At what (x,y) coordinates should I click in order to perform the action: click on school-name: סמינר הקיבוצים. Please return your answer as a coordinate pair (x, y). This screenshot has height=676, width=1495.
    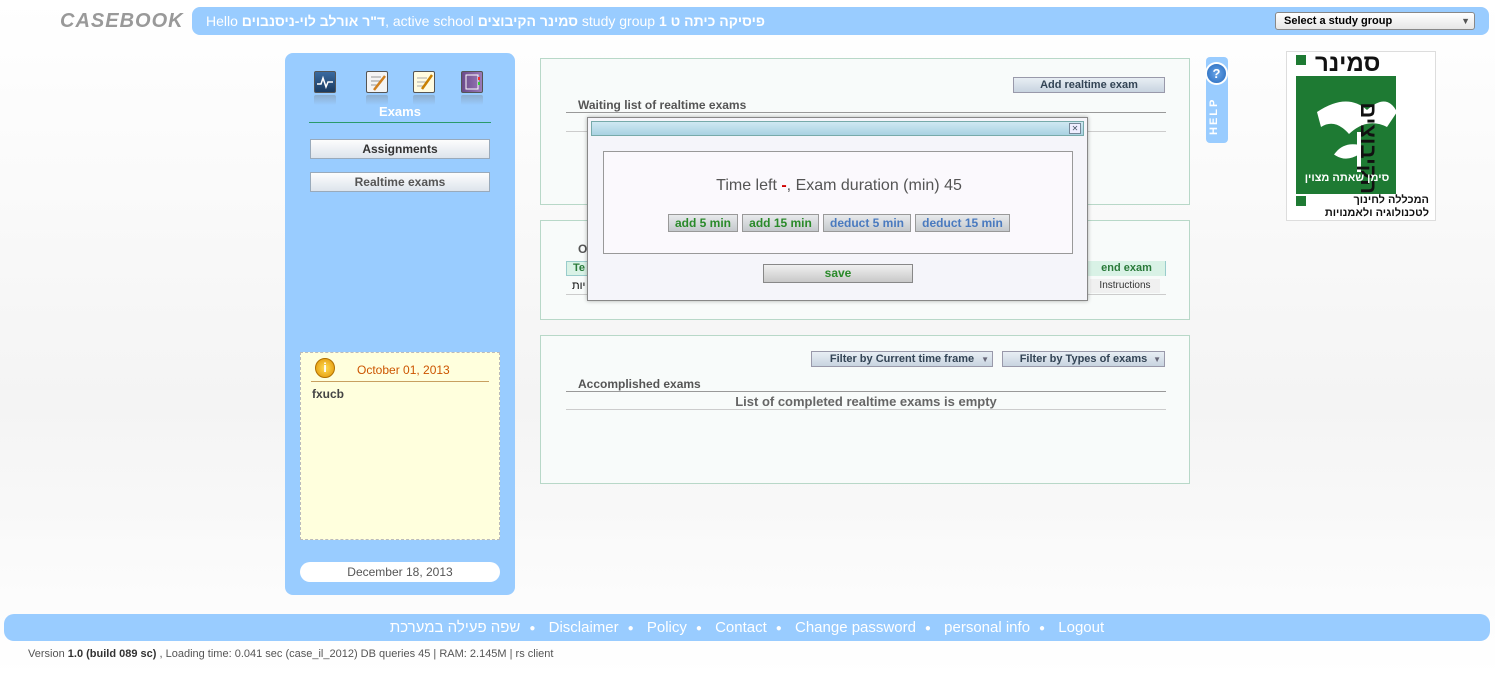
    Looking at the image, I should click on (528, 21).